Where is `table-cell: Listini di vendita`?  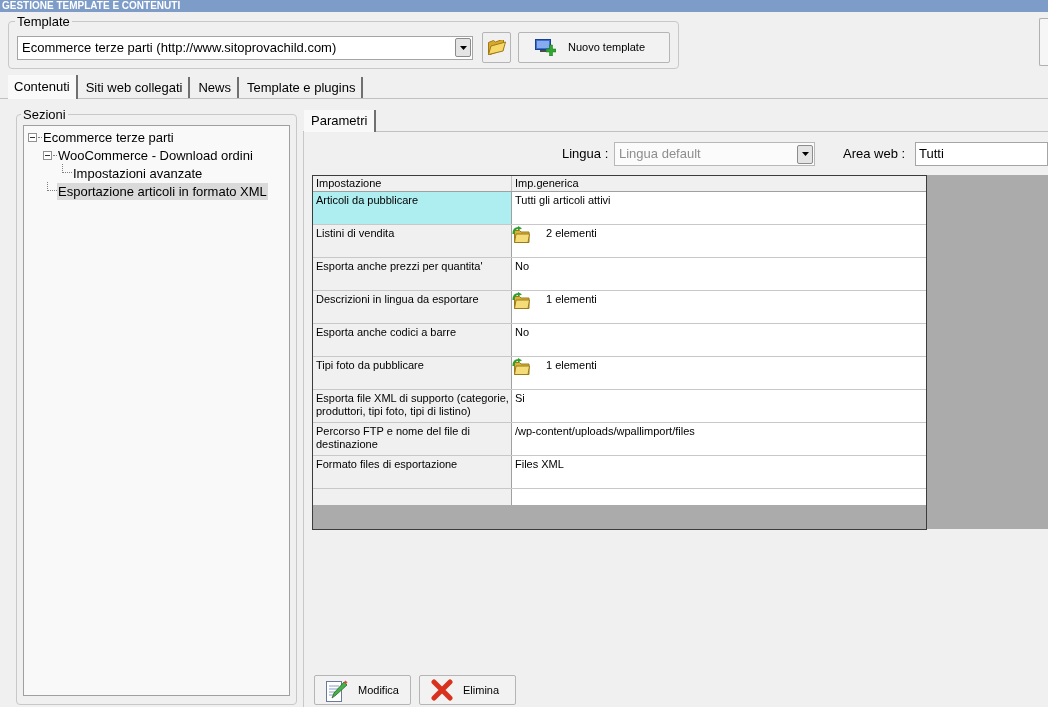
table-cell: Listini di vendita is located at coordinates (412, 241).